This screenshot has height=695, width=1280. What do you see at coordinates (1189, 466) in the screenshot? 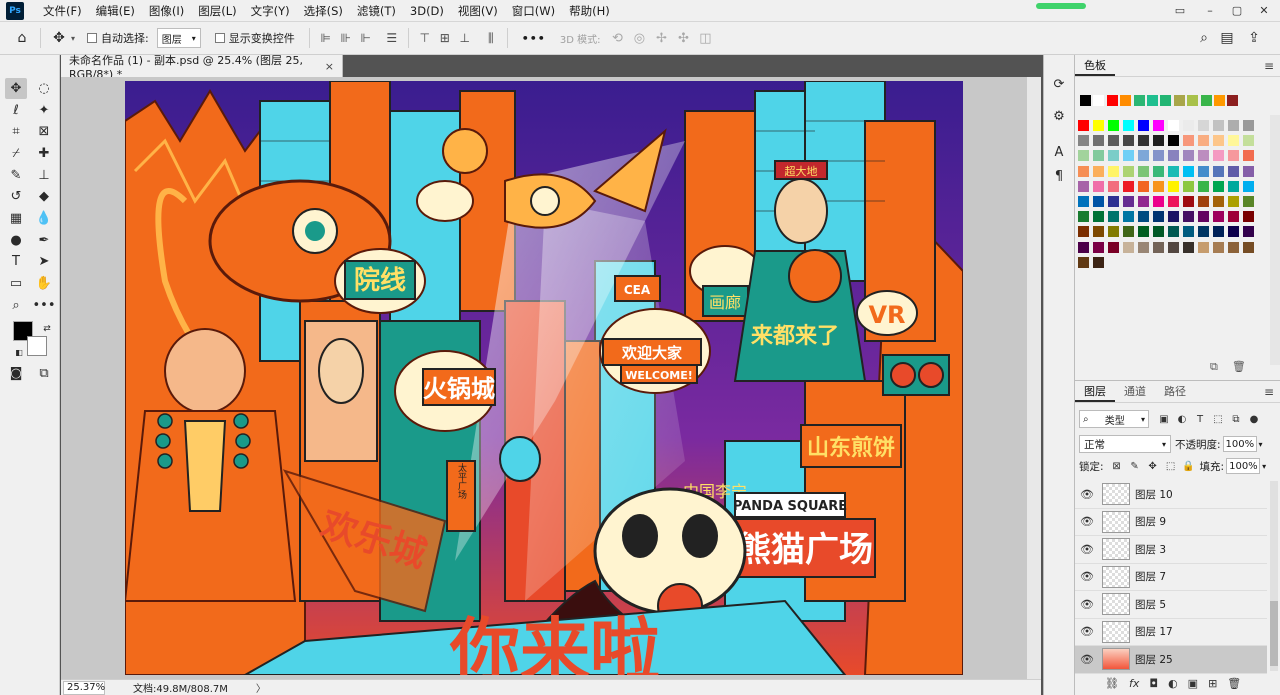
I see `lock-all-icon: 🔒` at bounding box center [1189, 466].